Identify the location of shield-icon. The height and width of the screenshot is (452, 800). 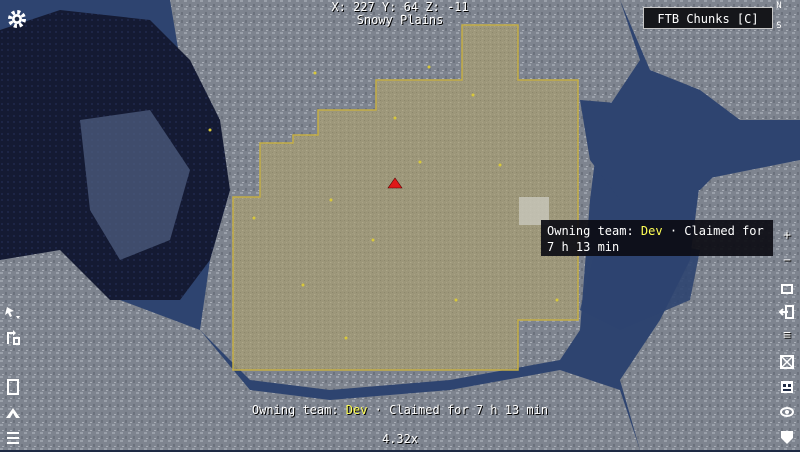
(787, 437).